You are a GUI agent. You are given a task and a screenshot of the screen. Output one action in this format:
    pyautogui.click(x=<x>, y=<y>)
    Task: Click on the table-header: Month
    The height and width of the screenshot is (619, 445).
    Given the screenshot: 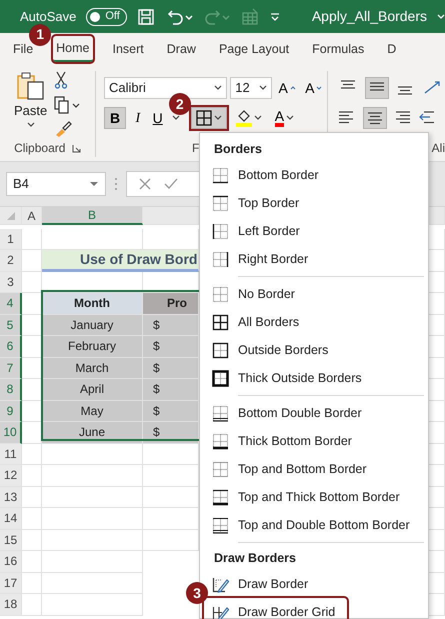 What is the action you would take?
    pyautogui.click(x=92, y=303)
    